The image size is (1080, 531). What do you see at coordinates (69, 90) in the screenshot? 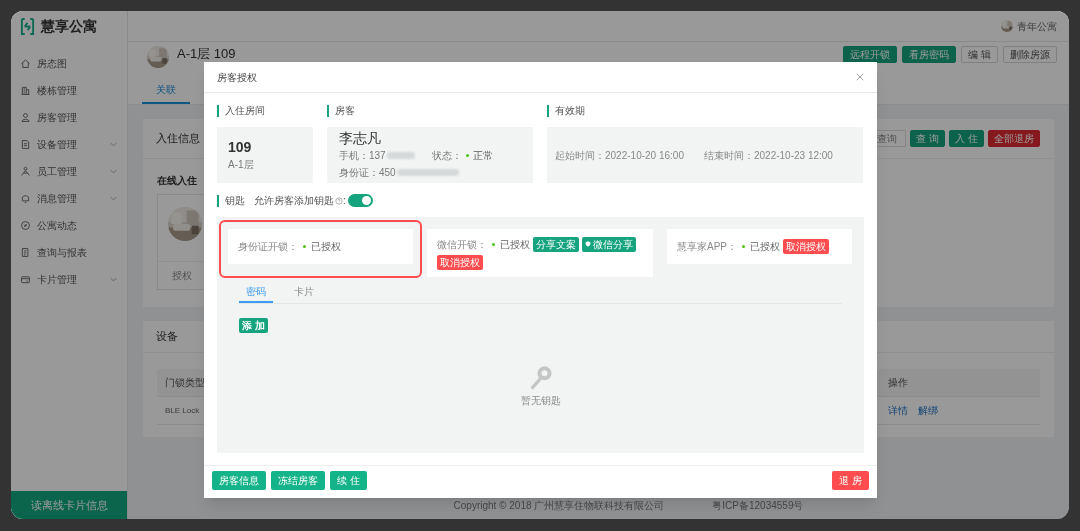
I see `sidebar-item: 楼栋管理` at bounding box center [69, 90].